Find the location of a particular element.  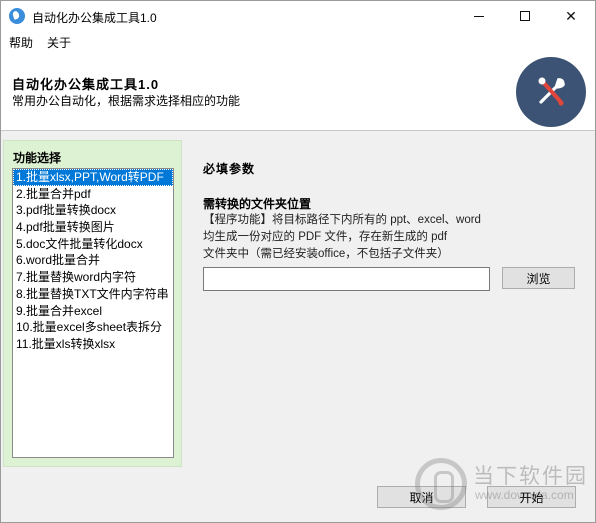

folder-path-input is located at coordinates (346, 279).